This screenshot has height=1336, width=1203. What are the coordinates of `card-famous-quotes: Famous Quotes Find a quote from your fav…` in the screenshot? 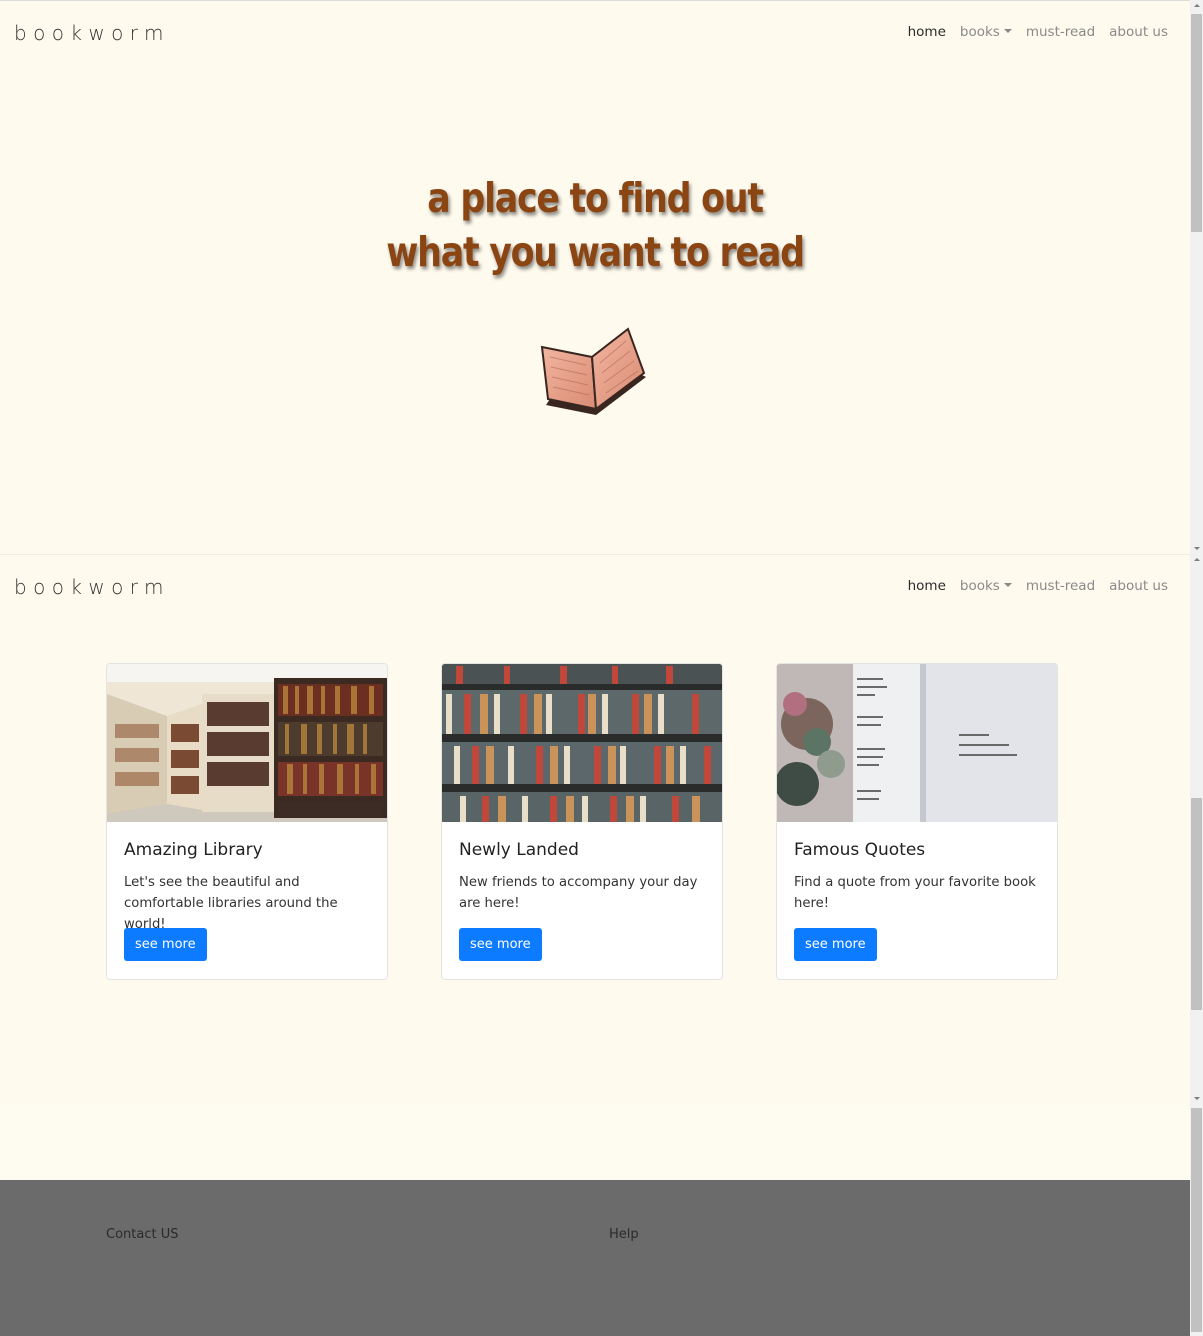 It's located at (917, 821).